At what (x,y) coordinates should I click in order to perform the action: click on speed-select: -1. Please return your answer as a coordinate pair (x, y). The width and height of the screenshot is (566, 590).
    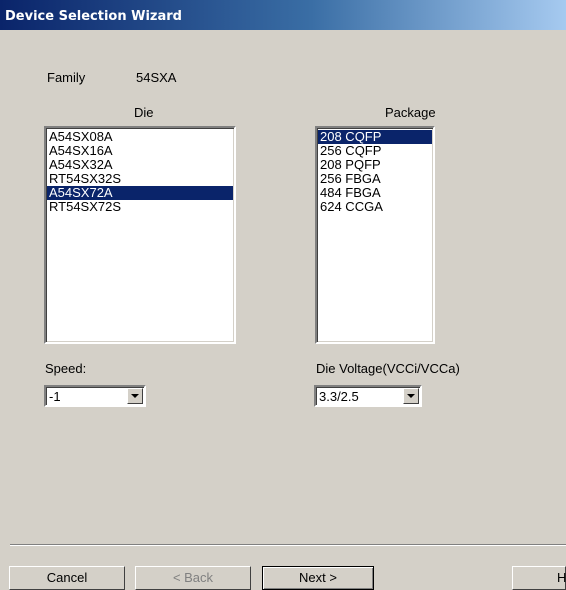
    Looking at the image, I should click on (95, 396).